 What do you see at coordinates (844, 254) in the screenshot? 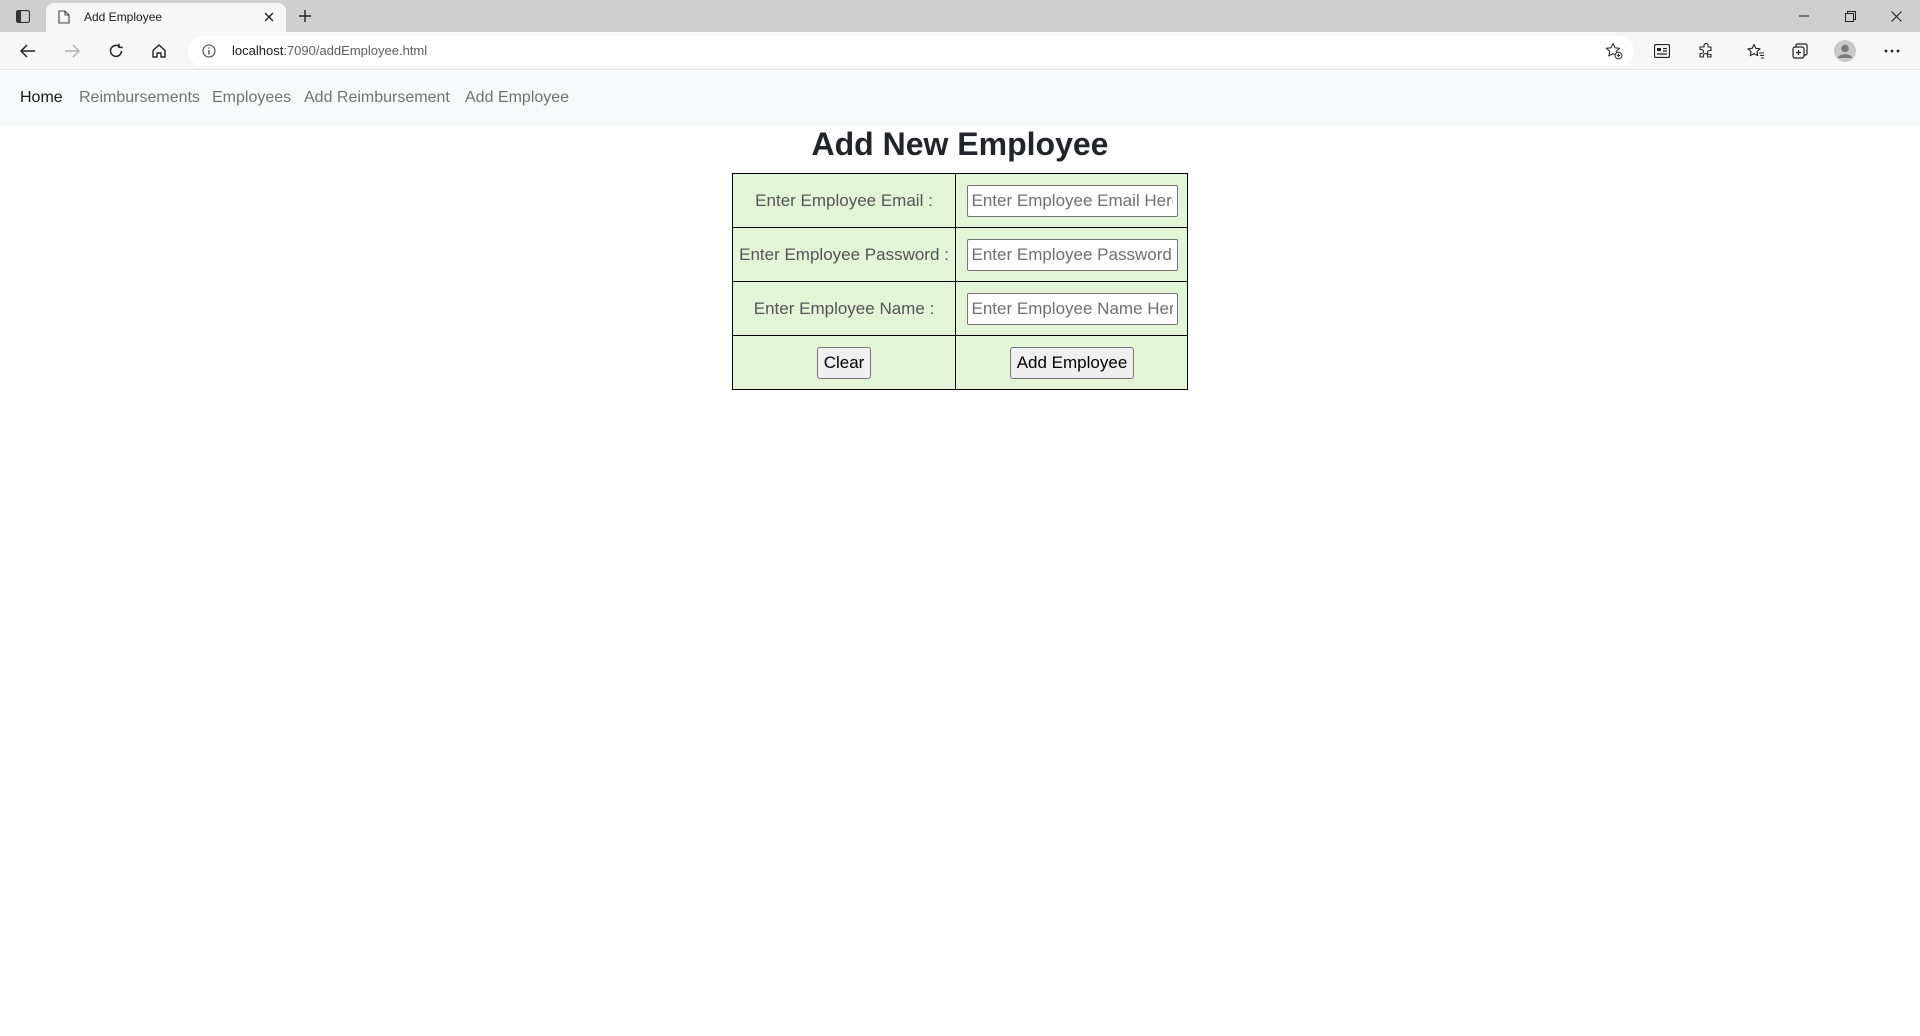
I see `password-label: Enter Employee Password :` at bounding box center [844, 254].